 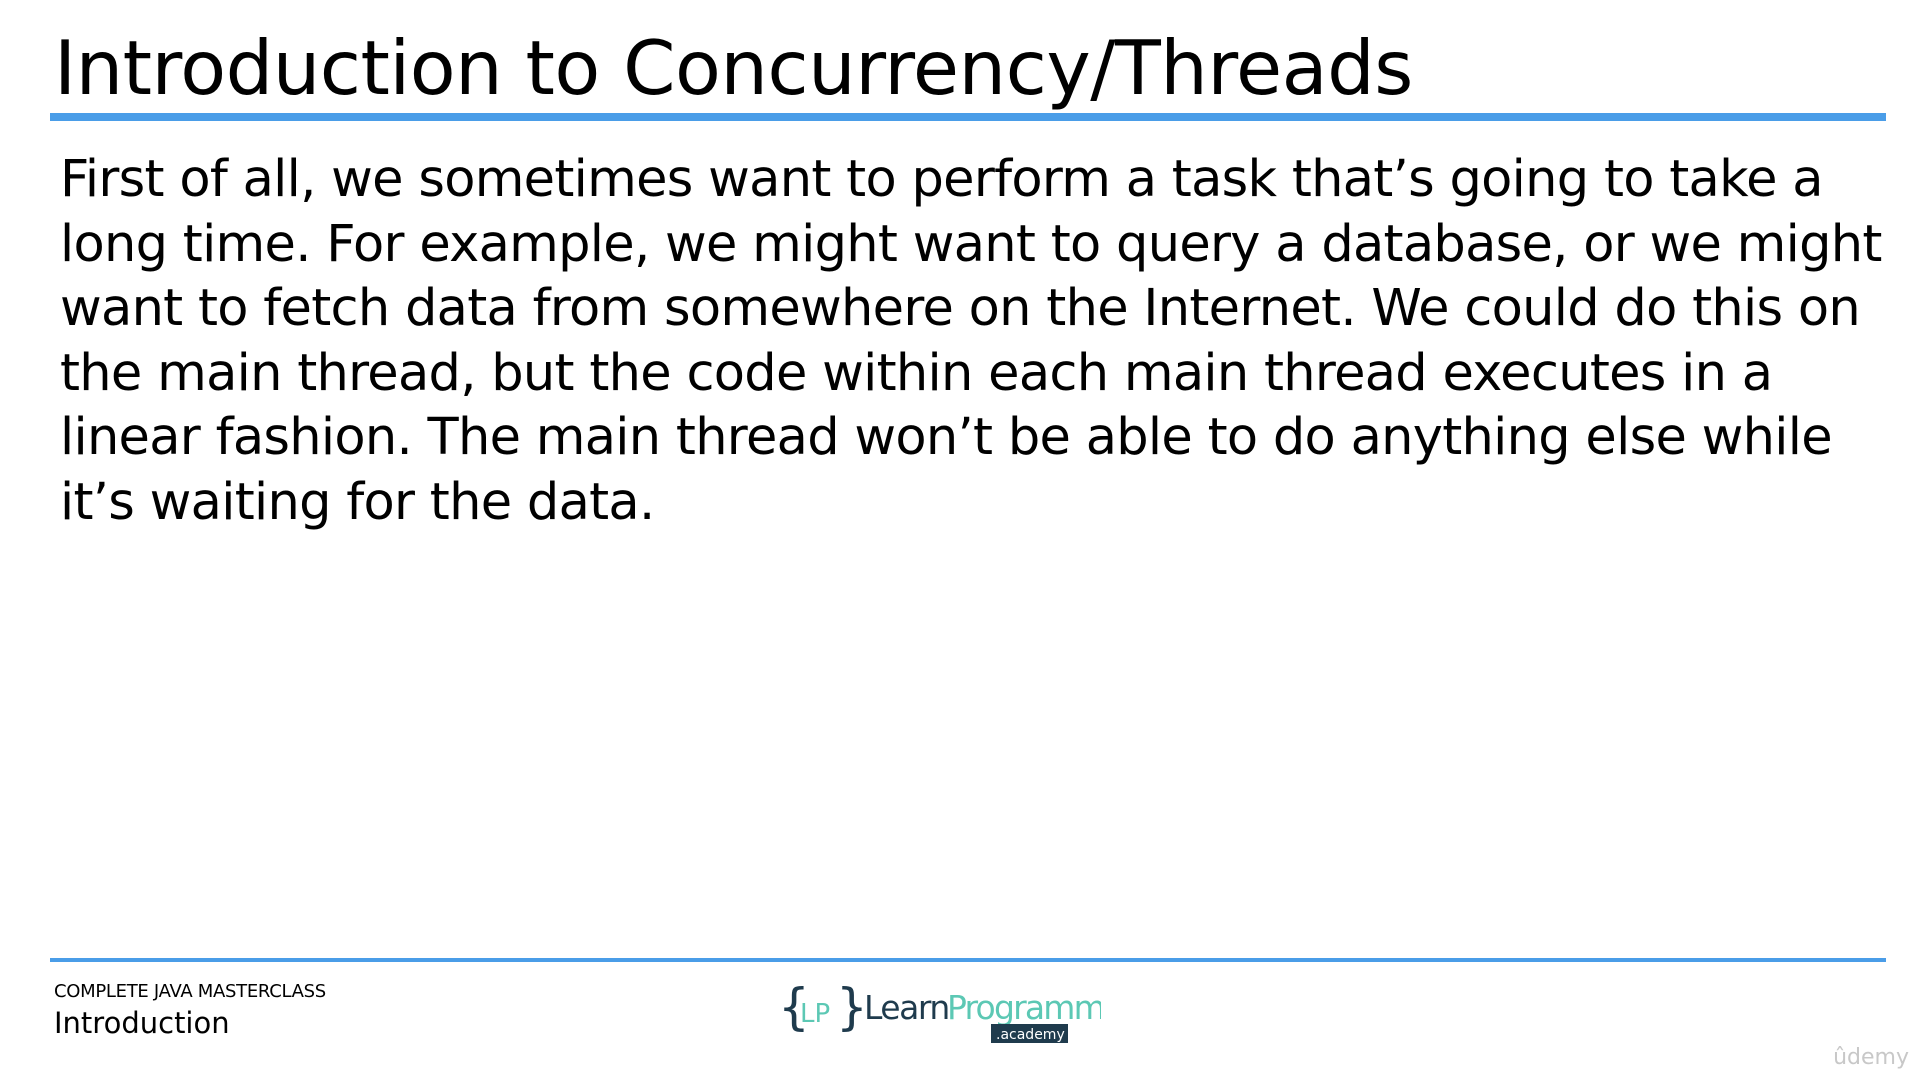 What do you see at coordinates (733, 68) in the screenshot?
I see `slide-title: Introduction to Concurrency/Threads` at bounding box center [733, 68].